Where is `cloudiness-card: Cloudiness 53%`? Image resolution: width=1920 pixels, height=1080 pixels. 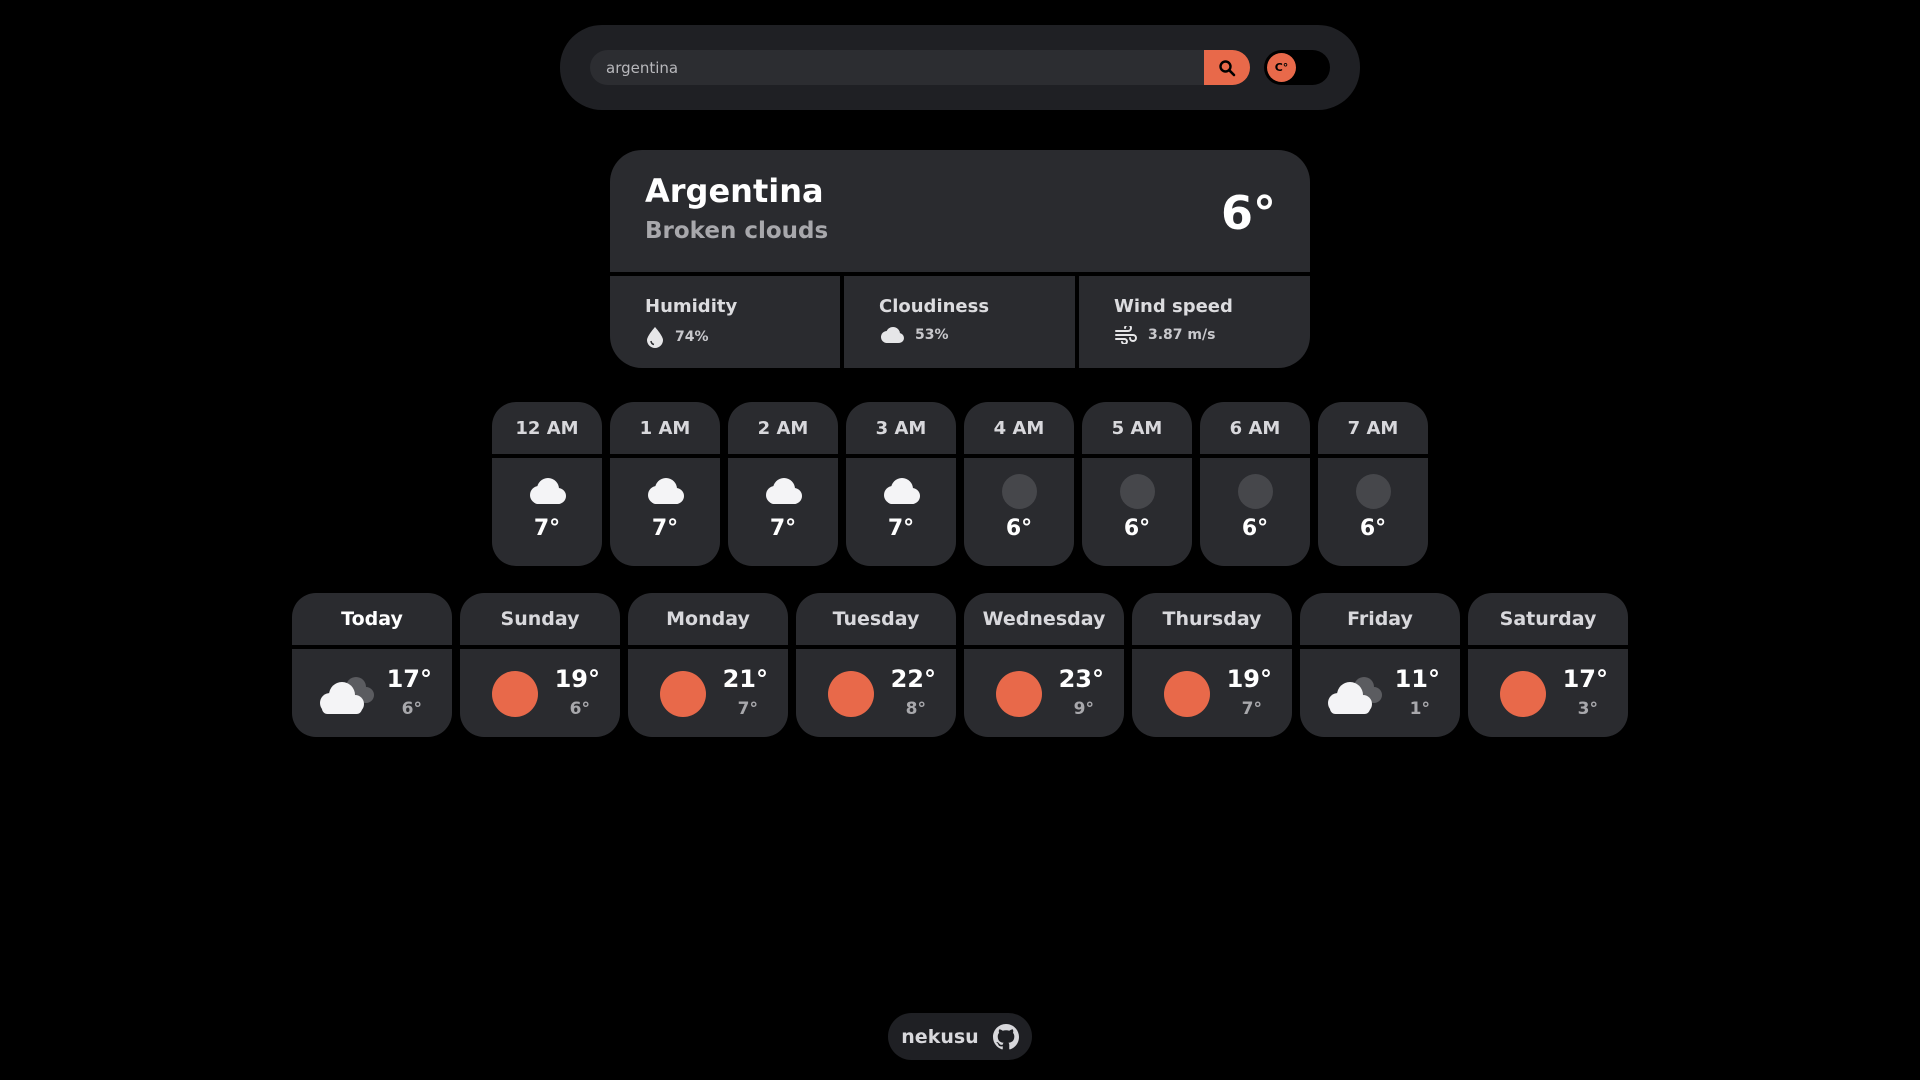 cloudiness-card: Cloudiness 53% is located at coordinates (959, 322).